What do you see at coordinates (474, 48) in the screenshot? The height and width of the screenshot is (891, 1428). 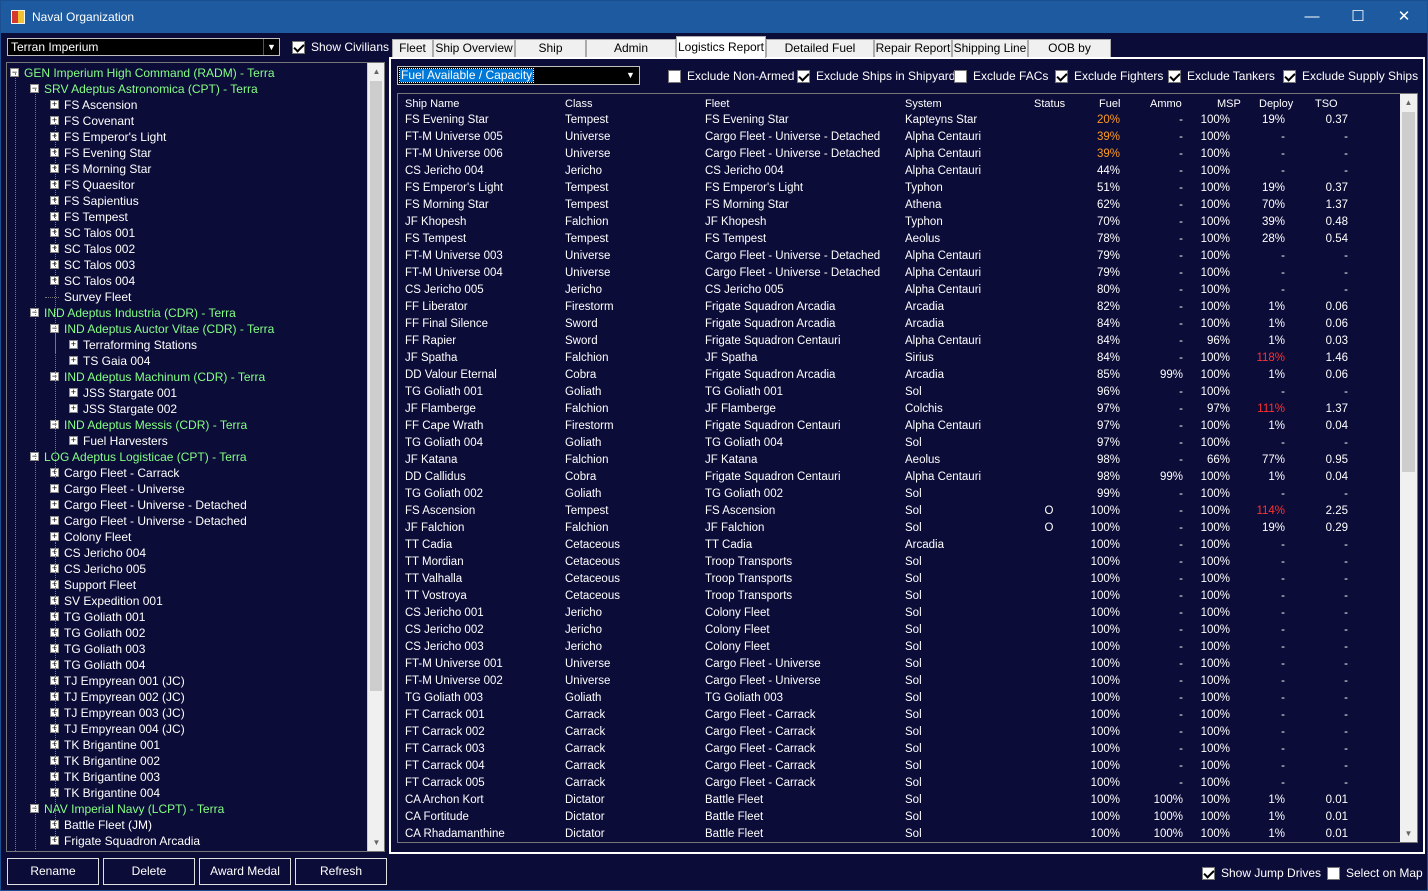 I see `tab-ship-overview: Ship Overview` at bounding box center [474, 48].